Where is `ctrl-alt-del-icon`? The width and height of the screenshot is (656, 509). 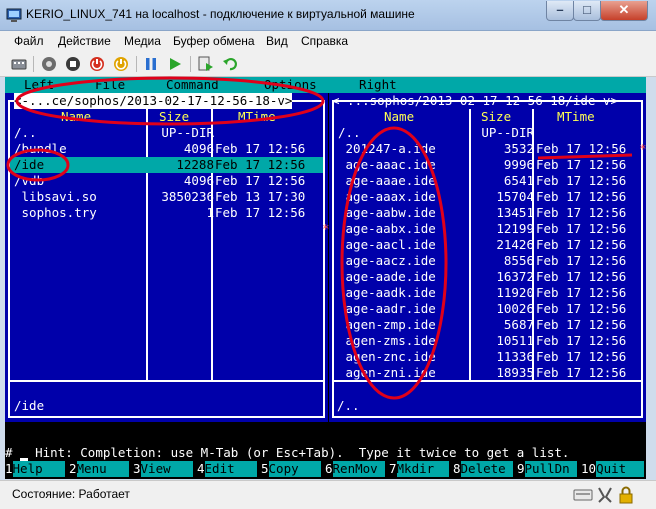 ctrl-alt-del-icon is located at coordinates (19, 64).